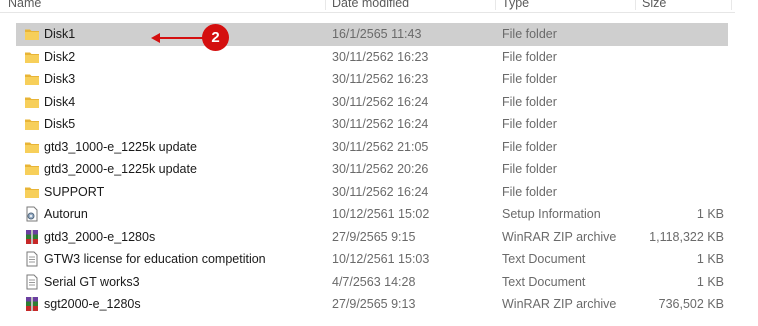  I want to click on file-name: Disk4, so click(60, 101).